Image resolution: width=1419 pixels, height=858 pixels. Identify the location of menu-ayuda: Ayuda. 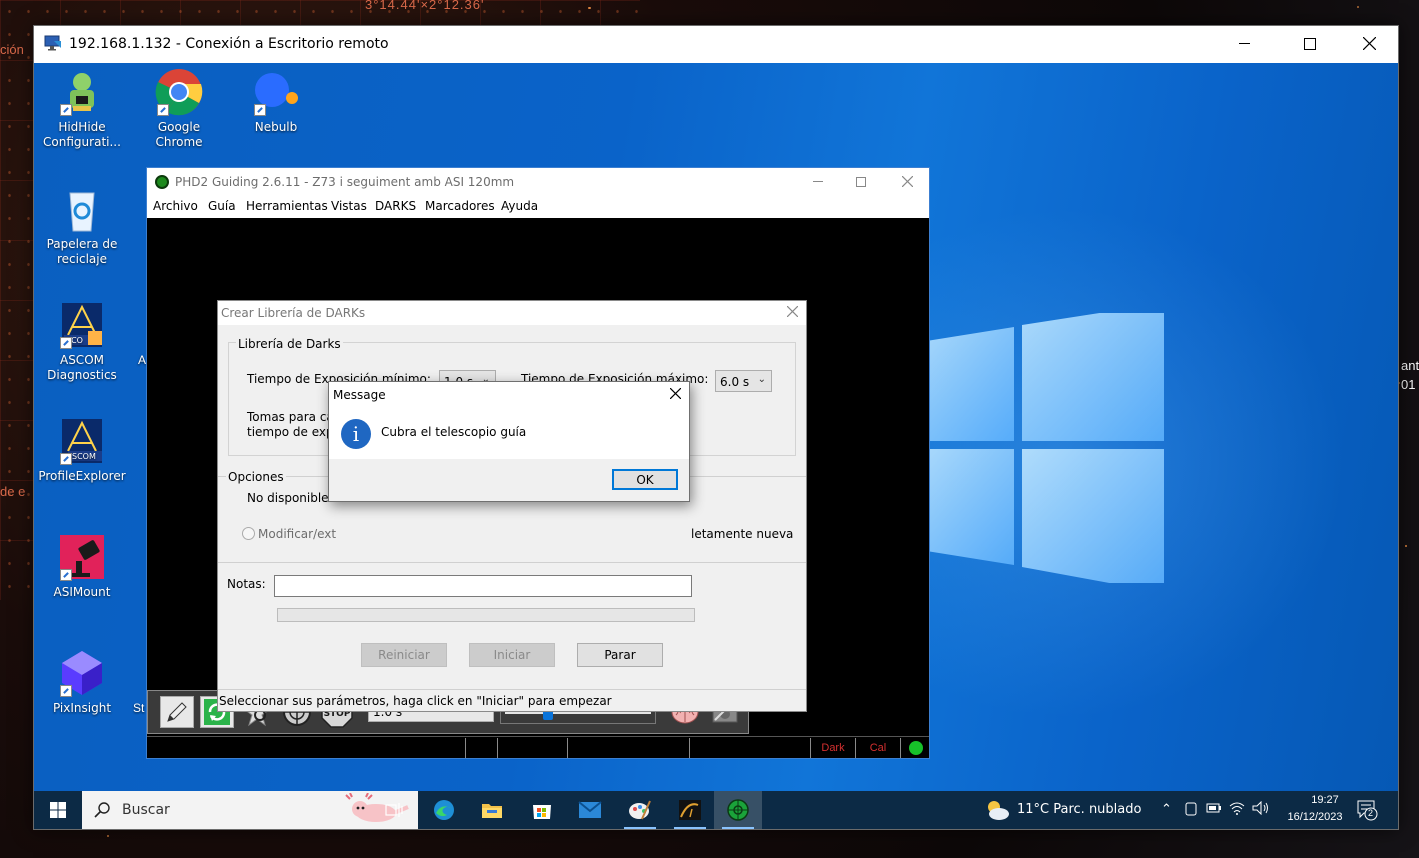
(519, 206).